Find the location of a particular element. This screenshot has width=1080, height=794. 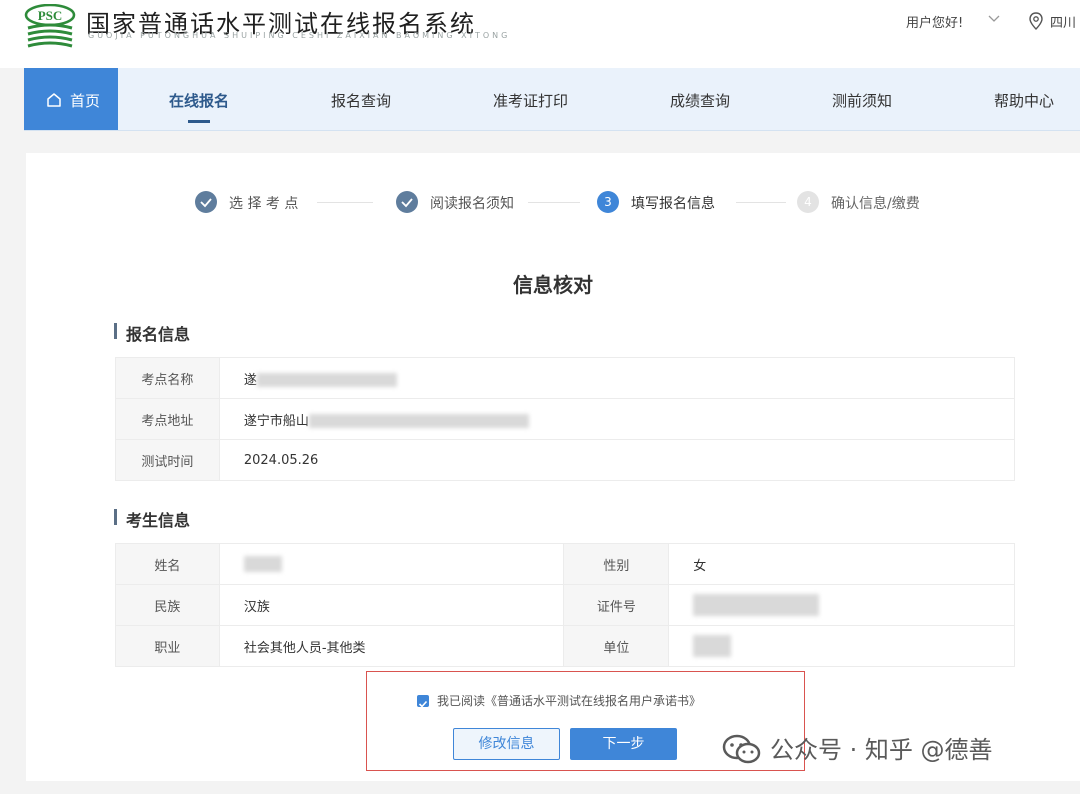

table-row: 考点地址 遂宁市船山 is located at coordinates (565, 419).